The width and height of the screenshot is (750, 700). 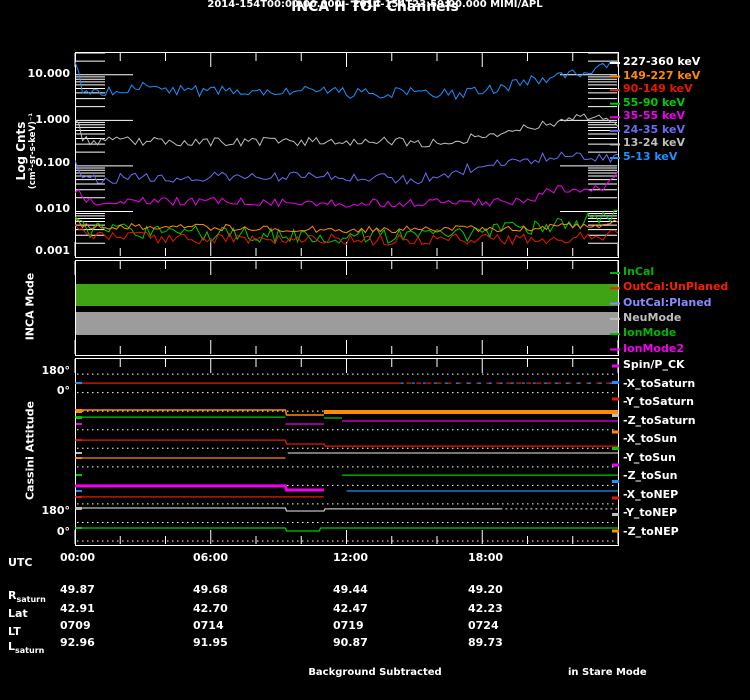 What do you see at coordinates (653, 348) in the screenshot?
I see `legend-mode-IonMode2: IonMode2` at bounding box center [653, 348].